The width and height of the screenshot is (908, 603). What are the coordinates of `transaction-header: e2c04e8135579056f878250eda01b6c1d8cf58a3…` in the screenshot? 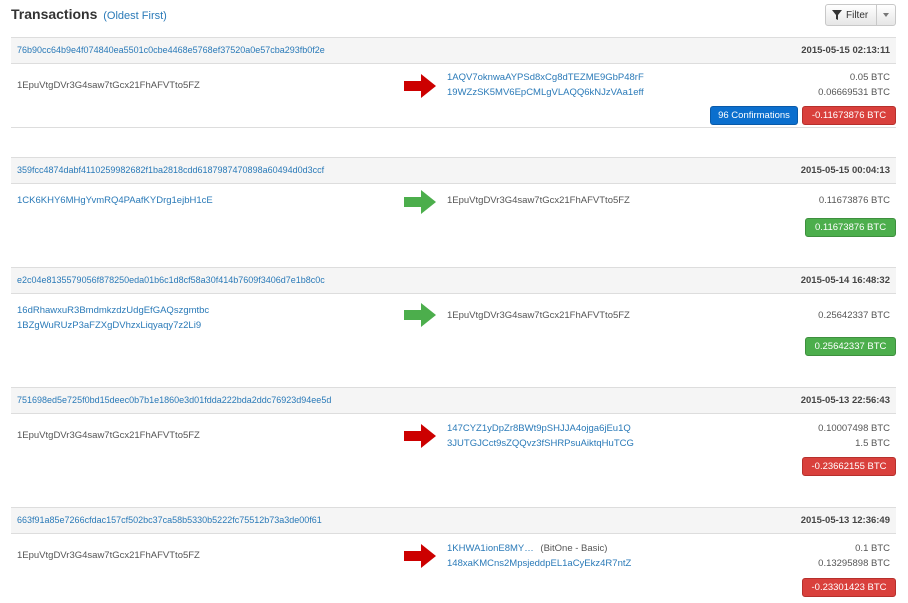 It's located at (453, 281).